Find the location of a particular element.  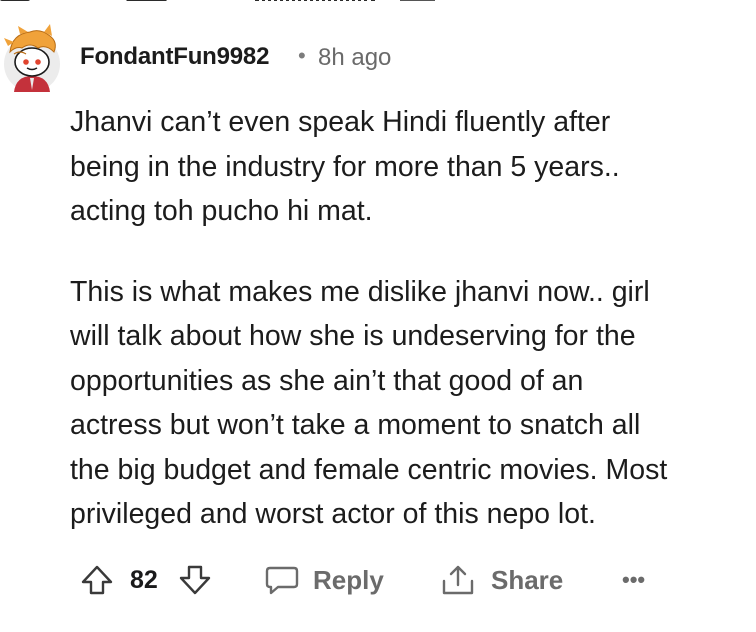

share-icon is located at coordinates (458, 580).